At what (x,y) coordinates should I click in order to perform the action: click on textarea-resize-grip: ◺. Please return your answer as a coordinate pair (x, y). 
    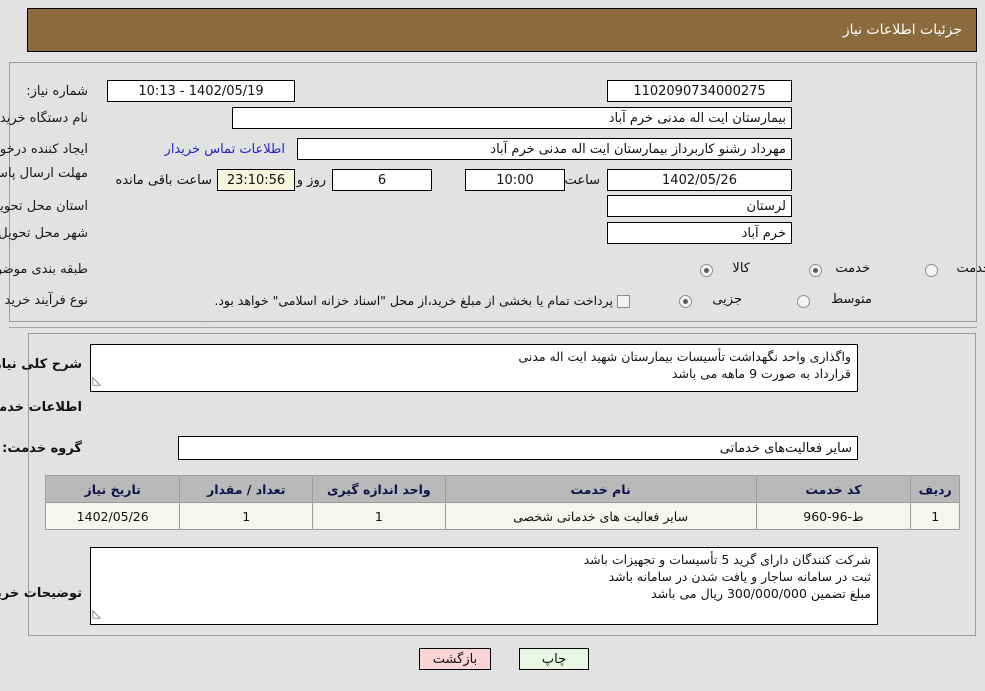
    Looking at the image, I should click on (97, 380).